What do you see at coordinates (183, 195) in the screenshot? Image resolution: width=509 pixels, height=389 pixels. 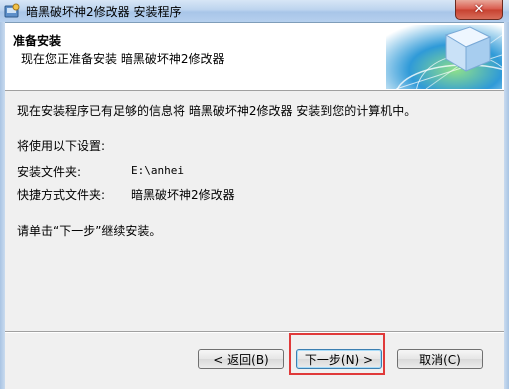 I see `shortcut-folder-value: 暗黑破坏神2修改器` at bounding box center [183, 195].